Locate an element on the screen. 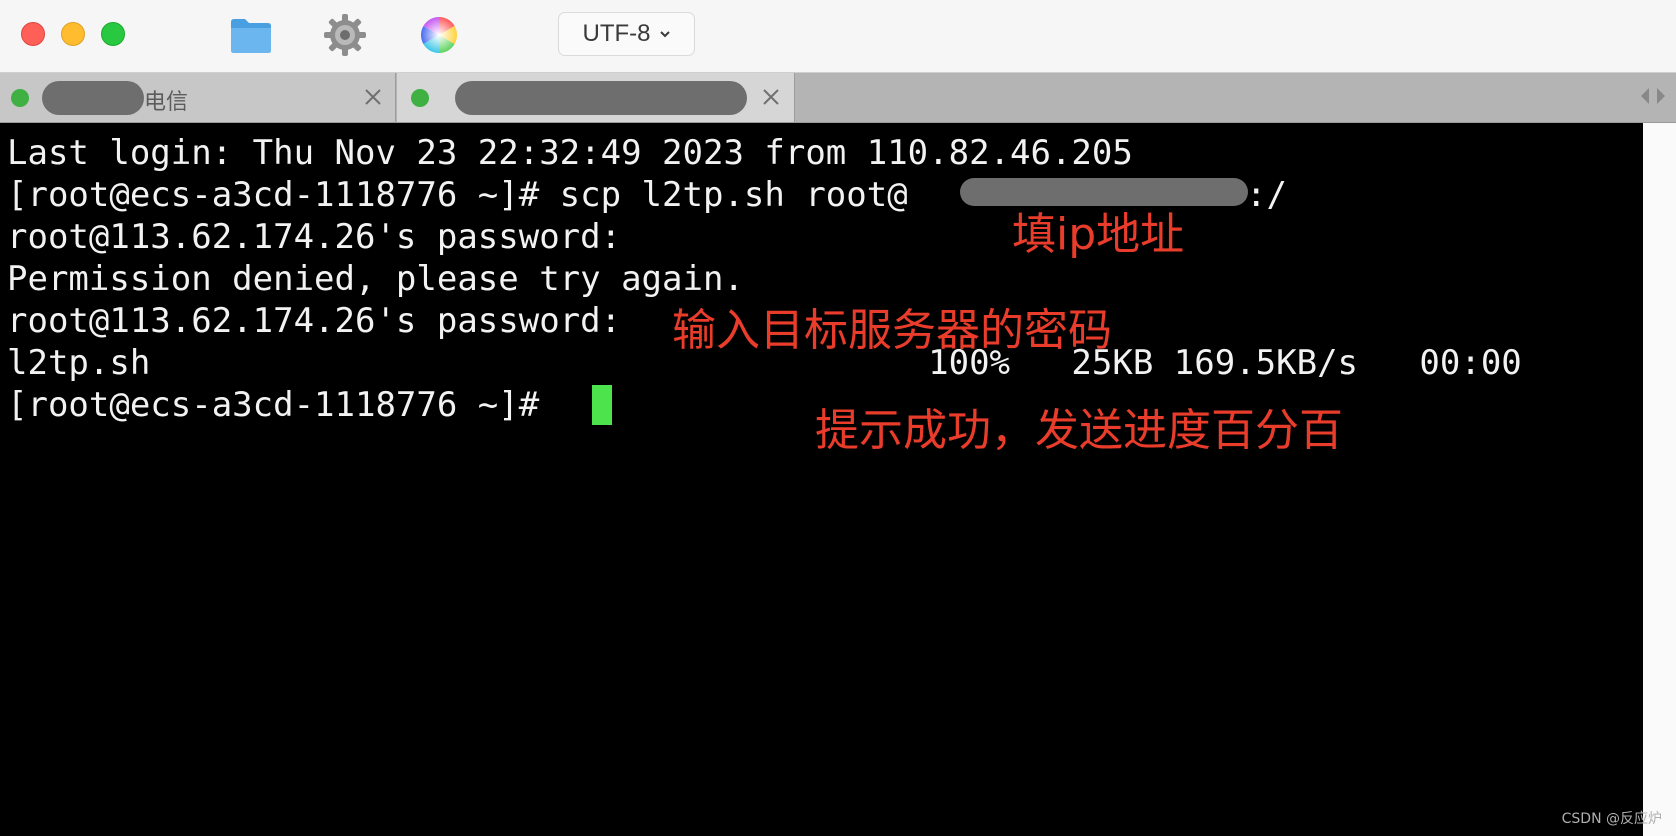  annotation-enter-password: 输入目标服务器的密码 is located at coordinates (892, 330).